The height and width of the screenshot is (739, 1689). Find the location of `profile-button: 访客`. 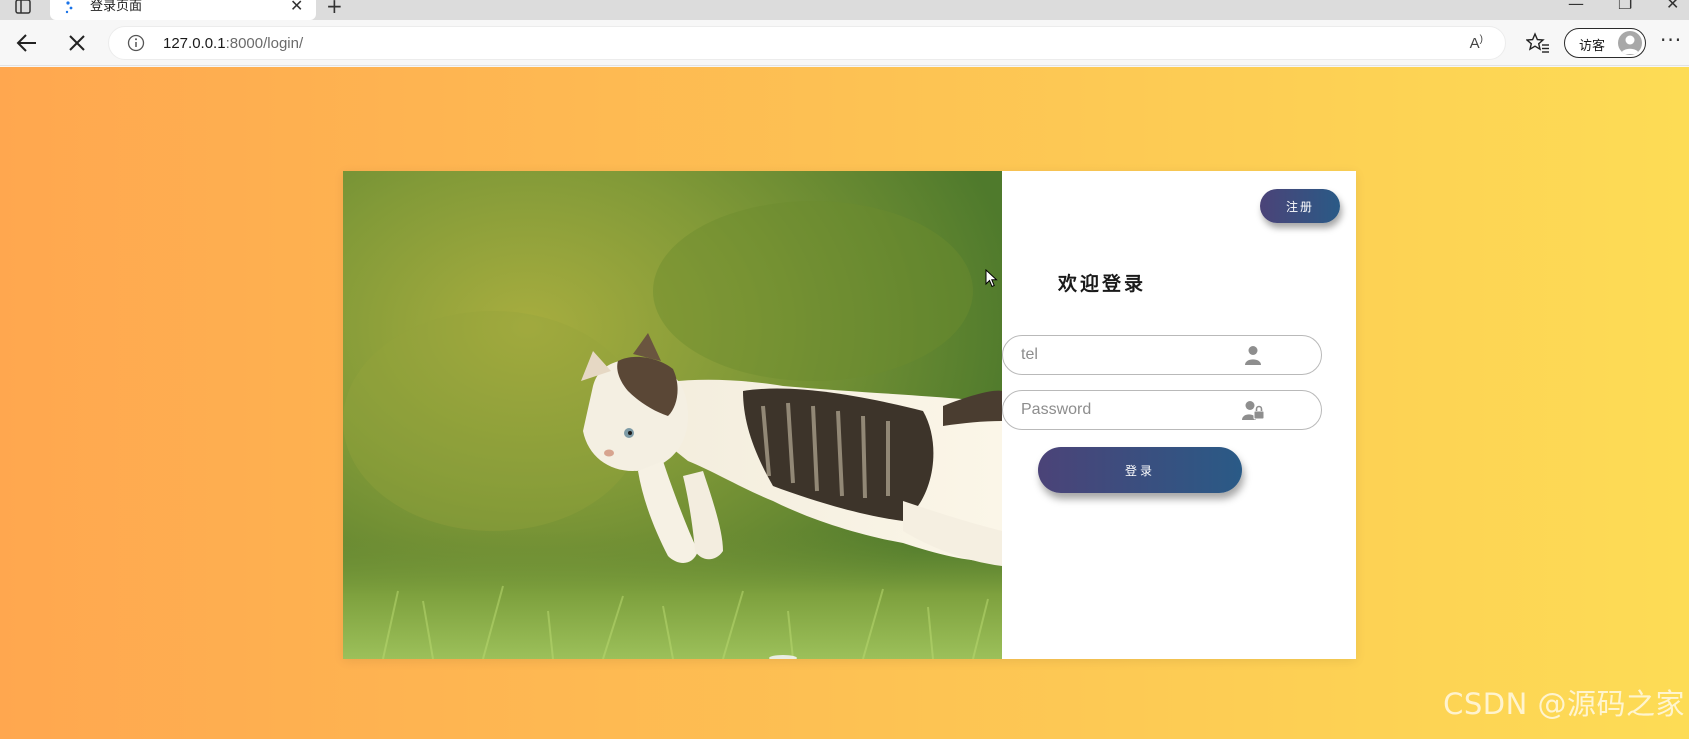

profile-button: 访客 is located at coordinates (1605, 43).